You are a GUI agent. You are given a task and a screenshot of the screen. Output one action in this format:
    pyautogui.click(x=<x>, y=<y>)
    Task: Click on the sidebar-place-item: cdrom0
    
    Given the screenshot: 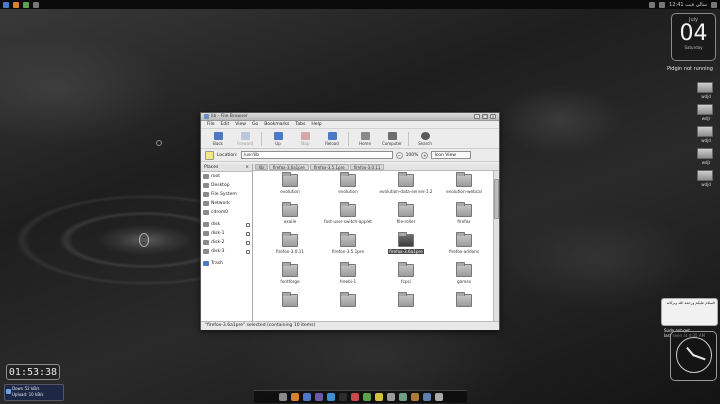 What is the action you would take?
    pyautogui.click(x=226, y=212)
    